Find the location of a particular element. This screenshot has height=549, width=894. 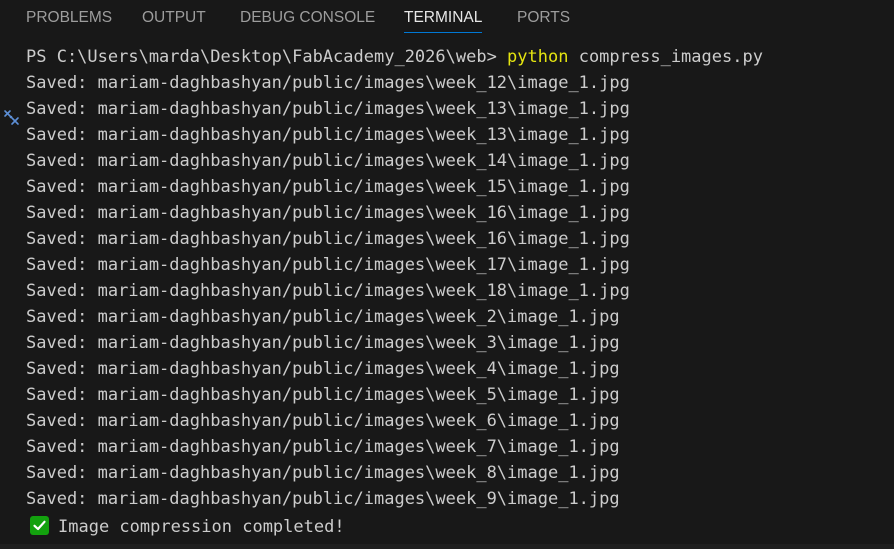

tab-problems: PROBLEMS is located at coordinates (69, 18).